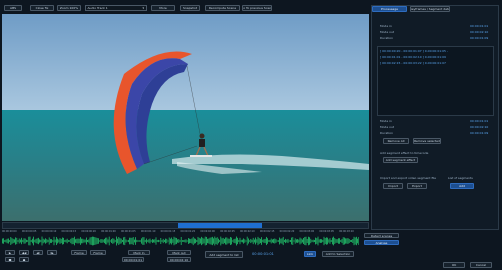  Describe the element at coordinates (220, 225) in the screenshot. I see `timeline-selection` at that location.